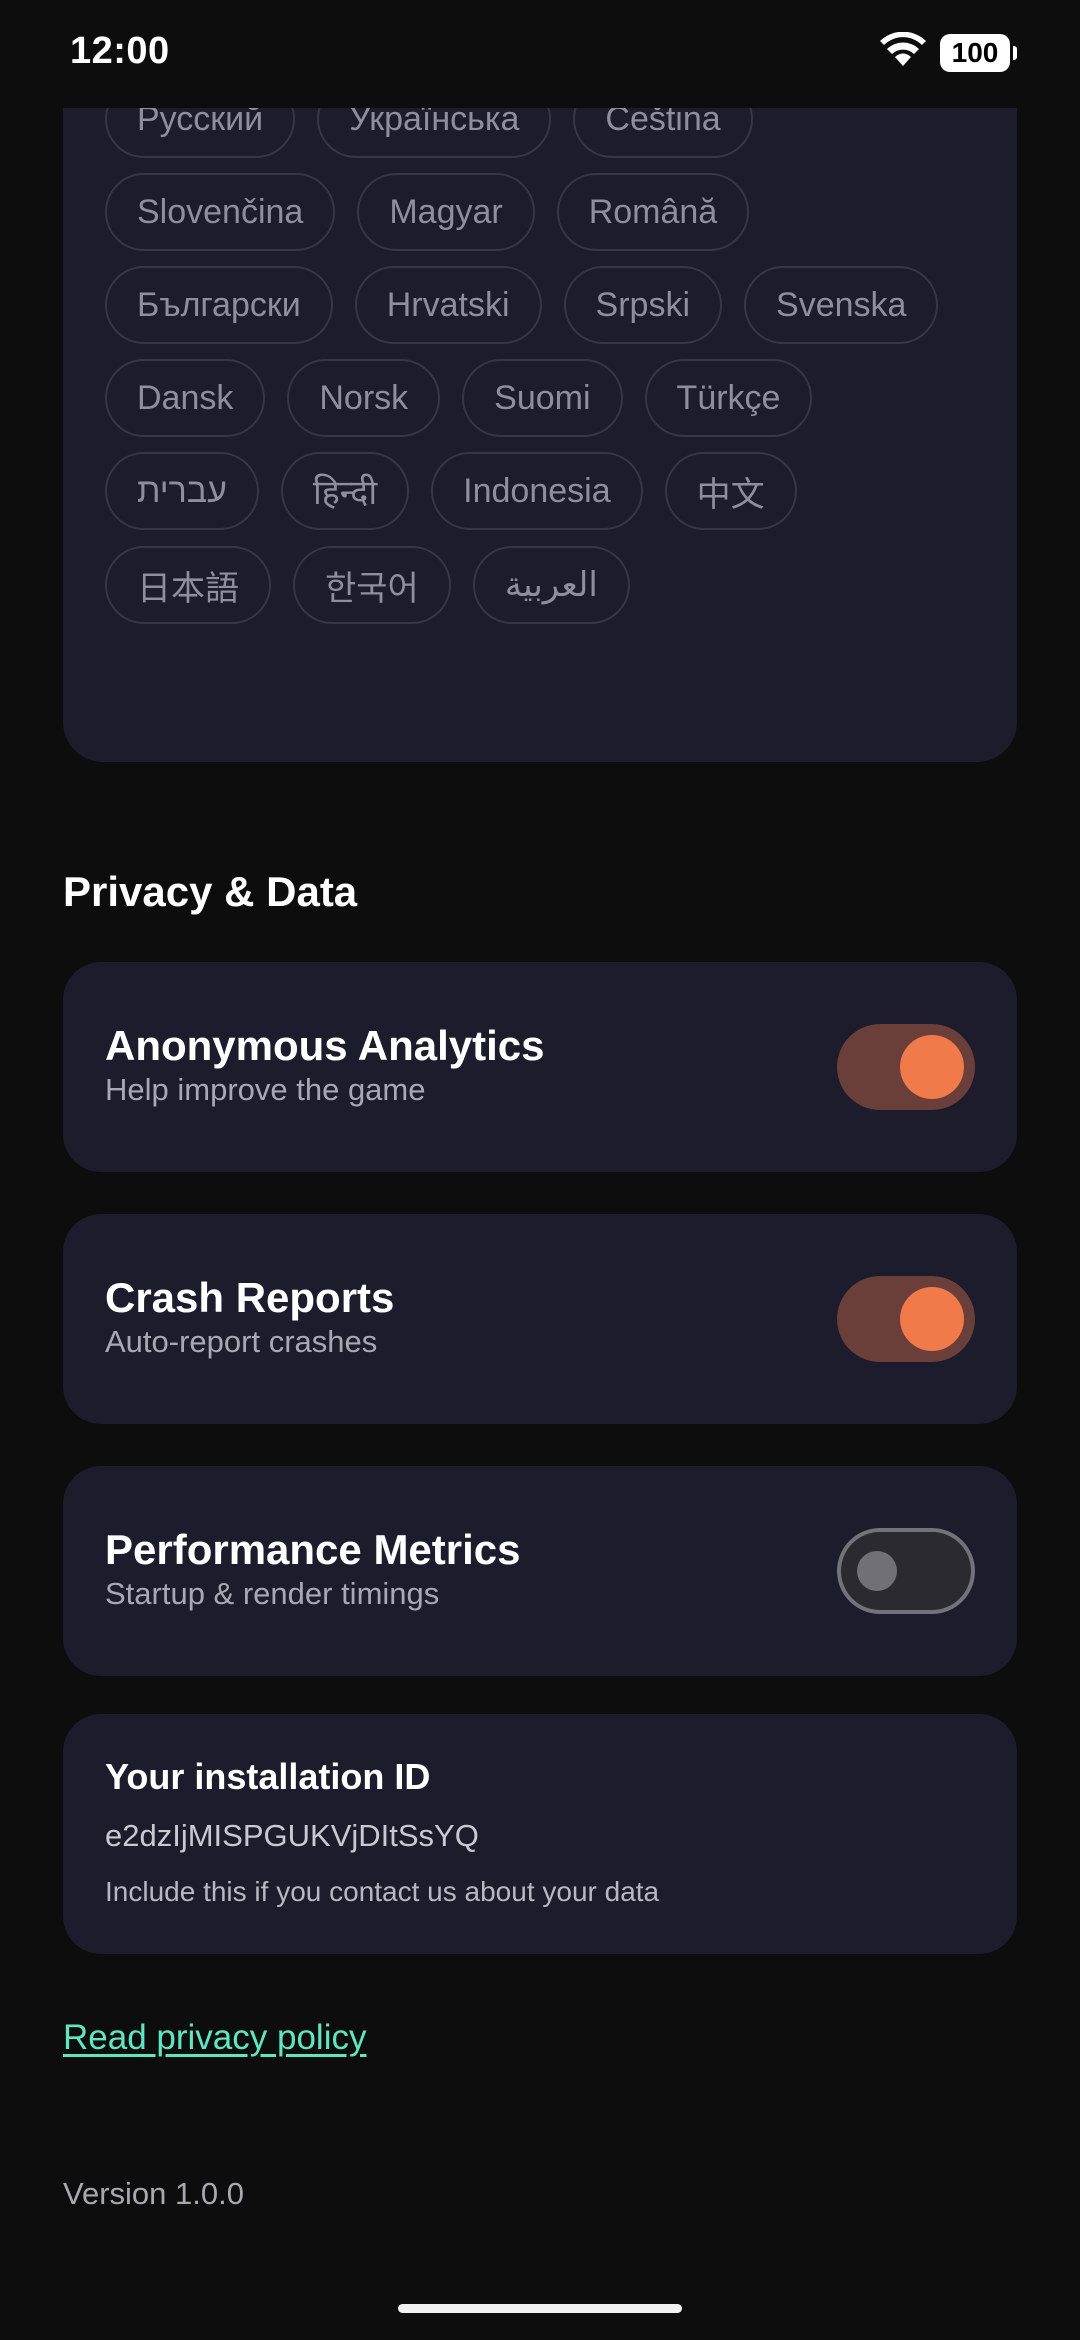 The height and width of the screenshot is (2340, 1080). I want to click on status-icons: 100, so click(948, 52).